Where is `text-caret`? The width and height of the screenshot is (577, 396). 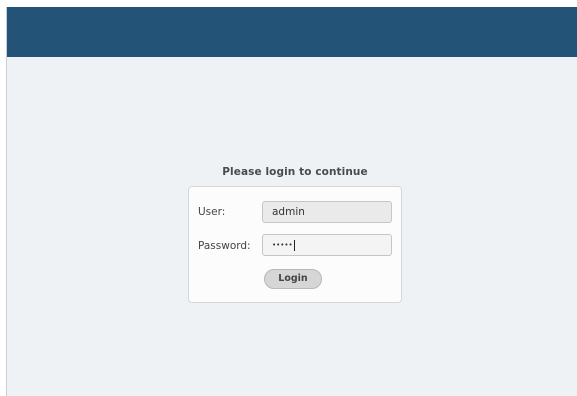
text-caret is located at coordinates (294, 245).